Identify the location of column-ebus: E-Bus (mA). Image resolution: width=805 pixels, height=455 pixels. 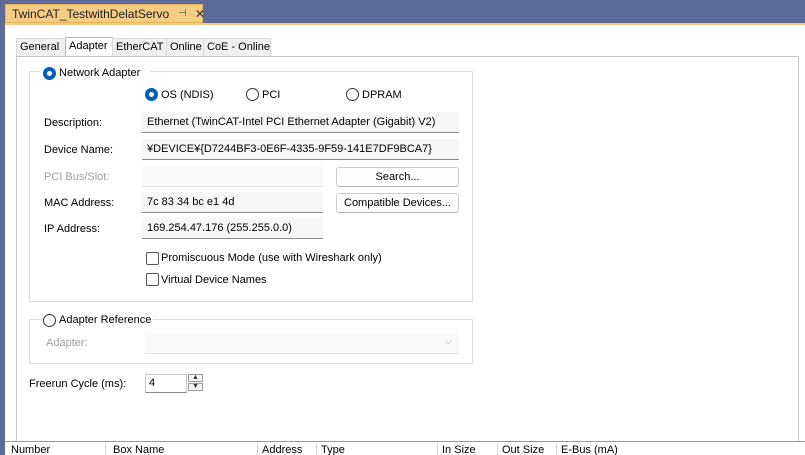
(589, 449).